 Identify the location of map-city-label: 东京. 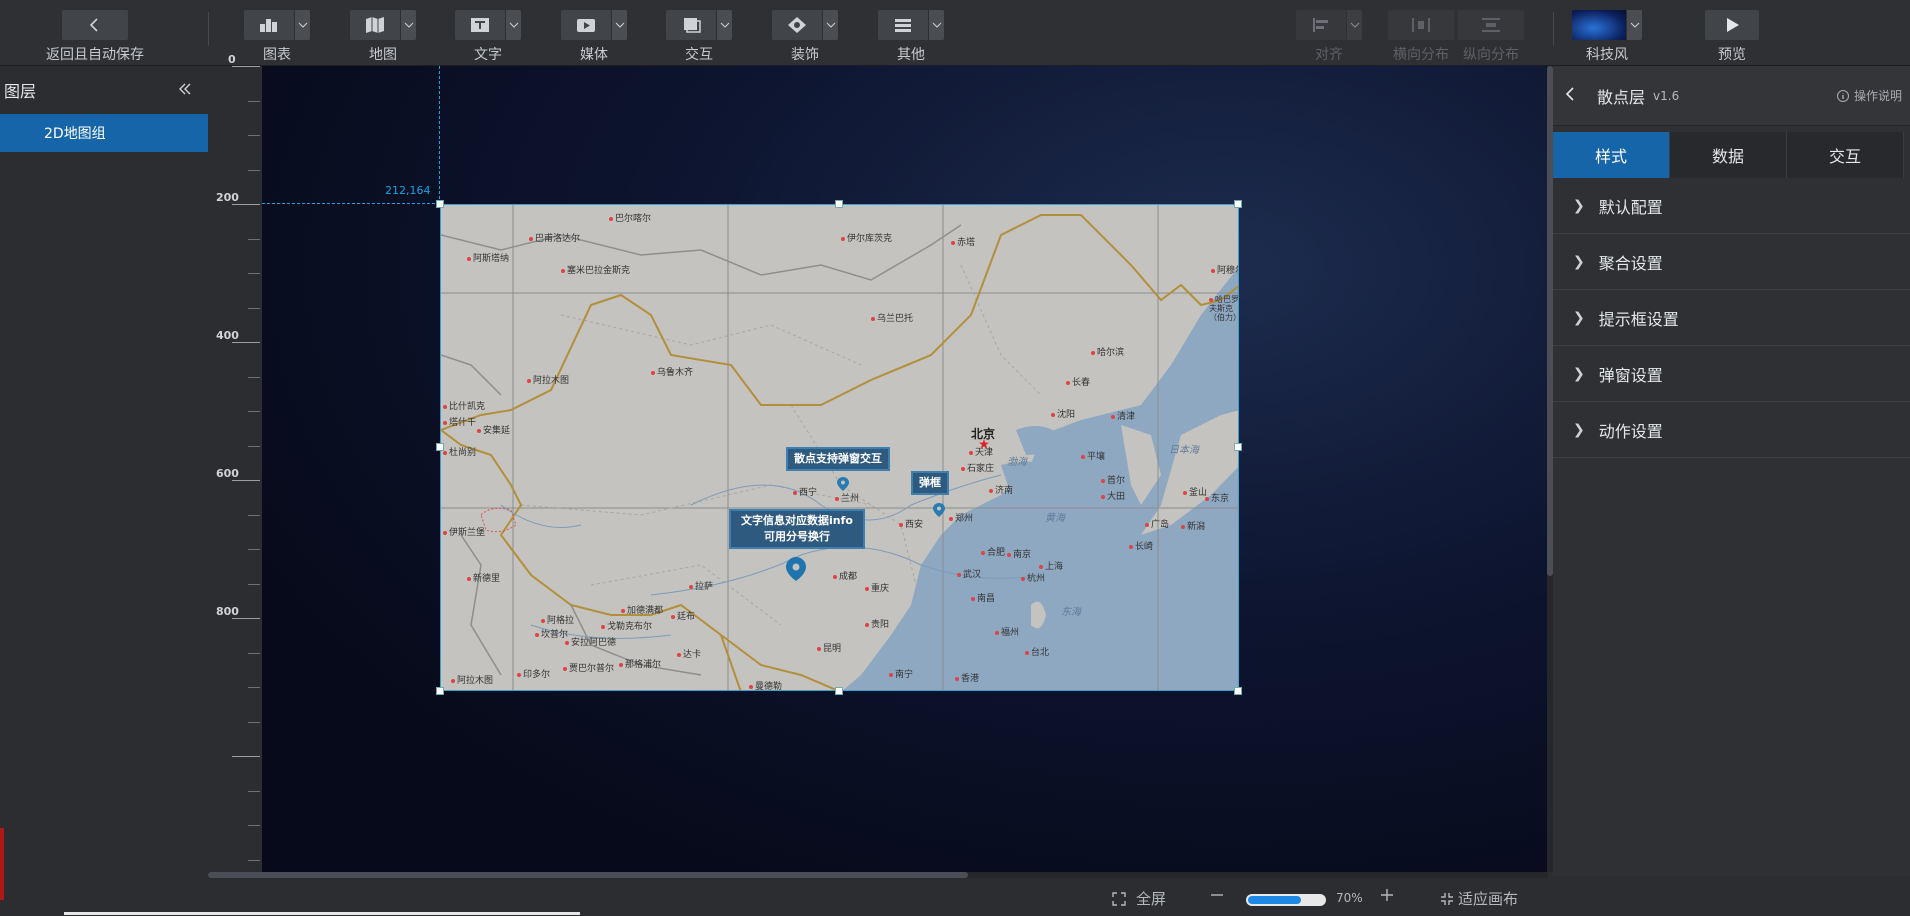
(1217, 497).